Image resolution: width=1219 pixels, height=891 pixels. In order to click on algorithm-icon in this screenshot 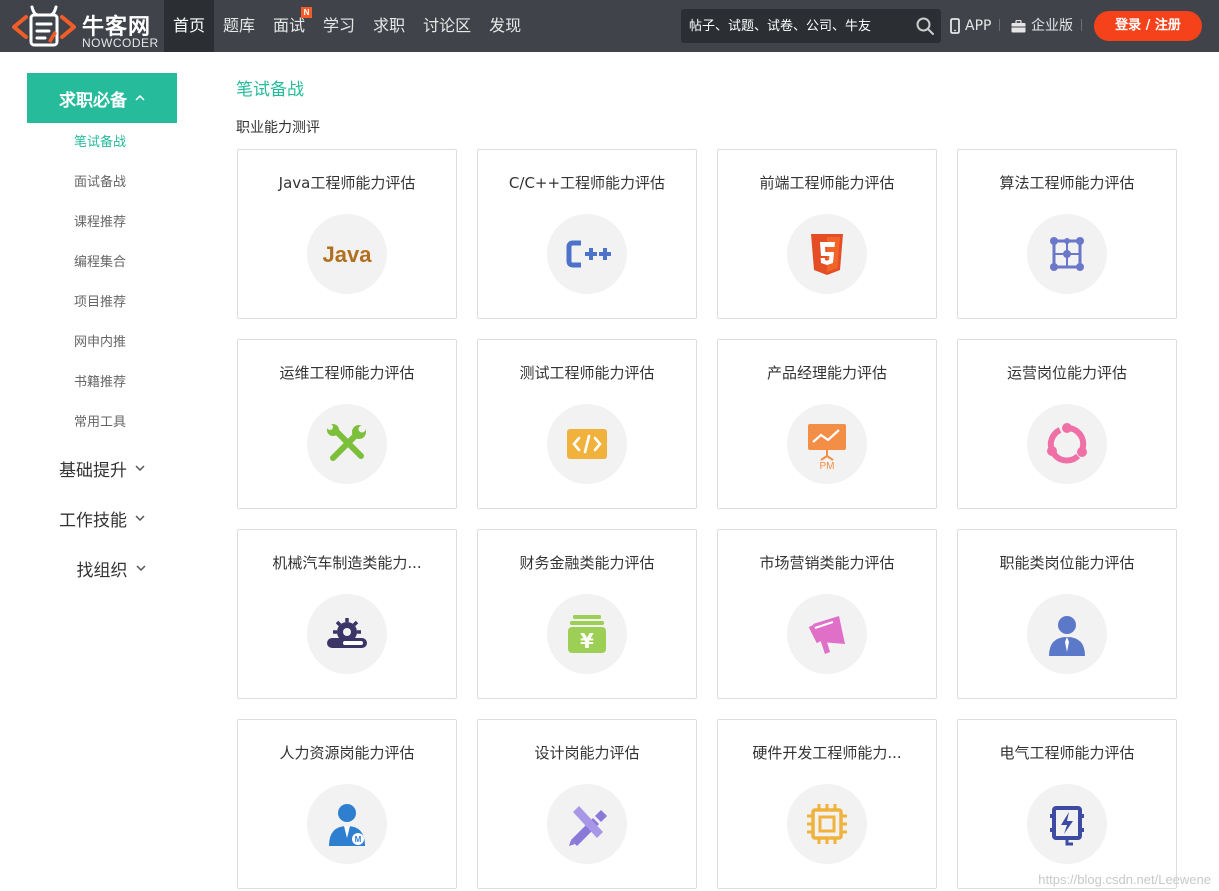, I will do `click(1067, 254)`.